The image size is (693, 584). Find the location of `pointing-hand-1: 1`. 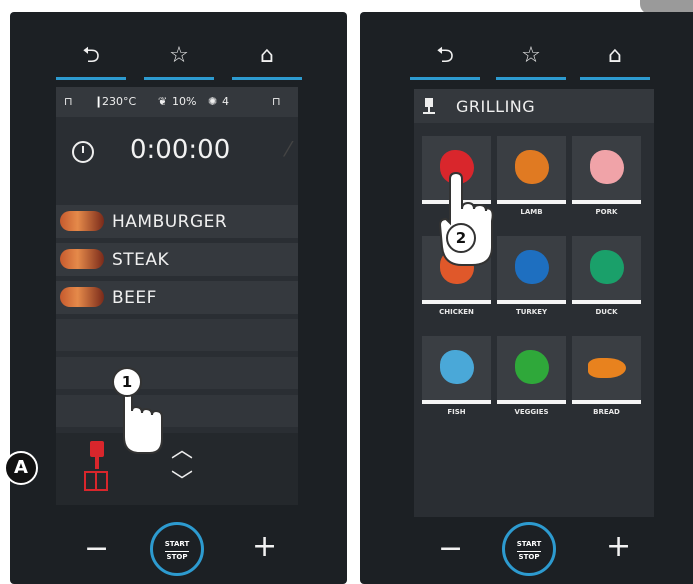

pointing-hand-1: 1 is located at coordinates (134, 414).